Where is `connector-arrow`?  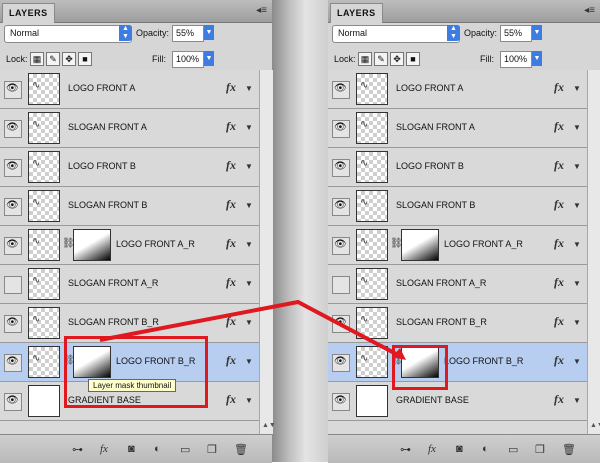 connector-arrow is located at coordinates (252, 329).